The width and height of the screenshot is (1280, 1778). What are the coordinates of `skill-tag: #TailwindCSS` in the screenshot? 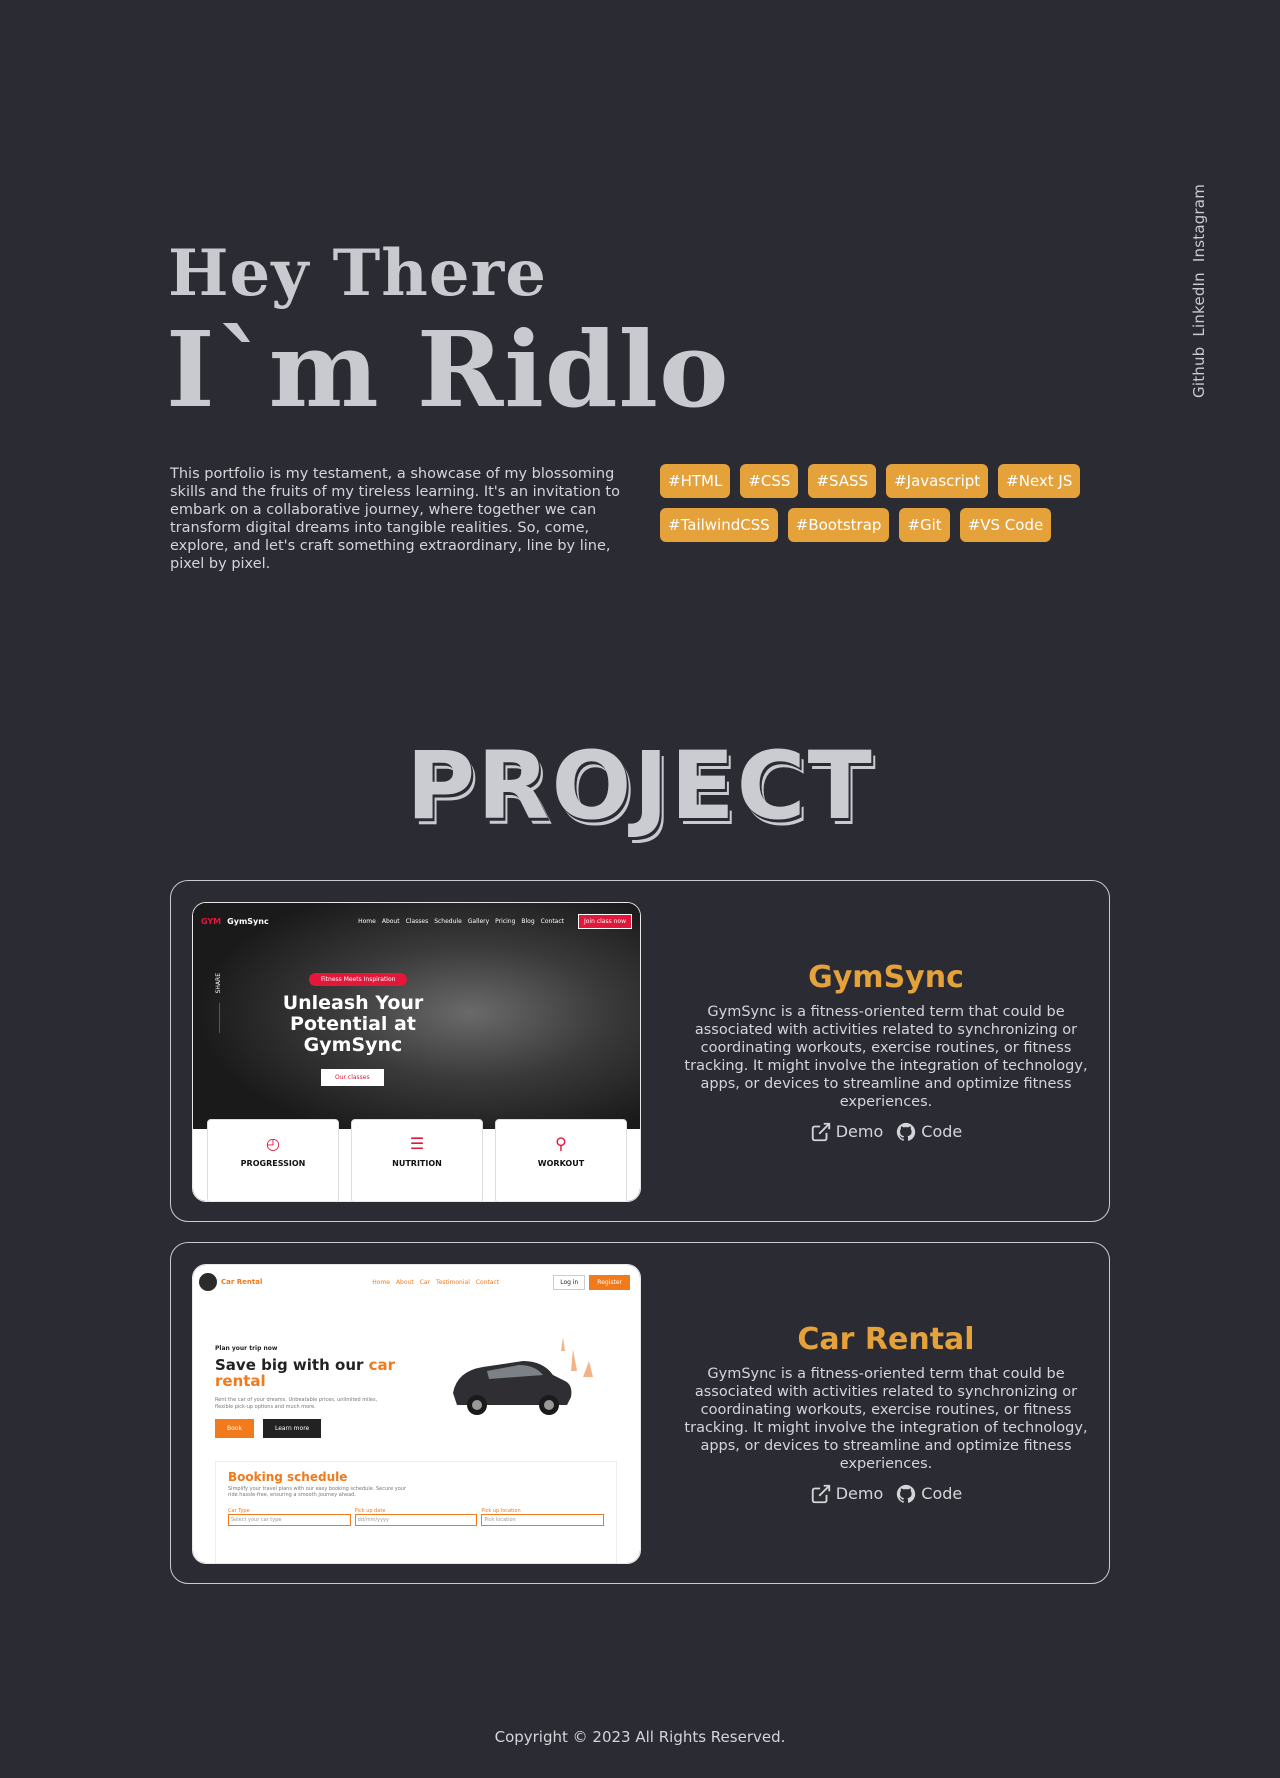 It's located at (719, 525).